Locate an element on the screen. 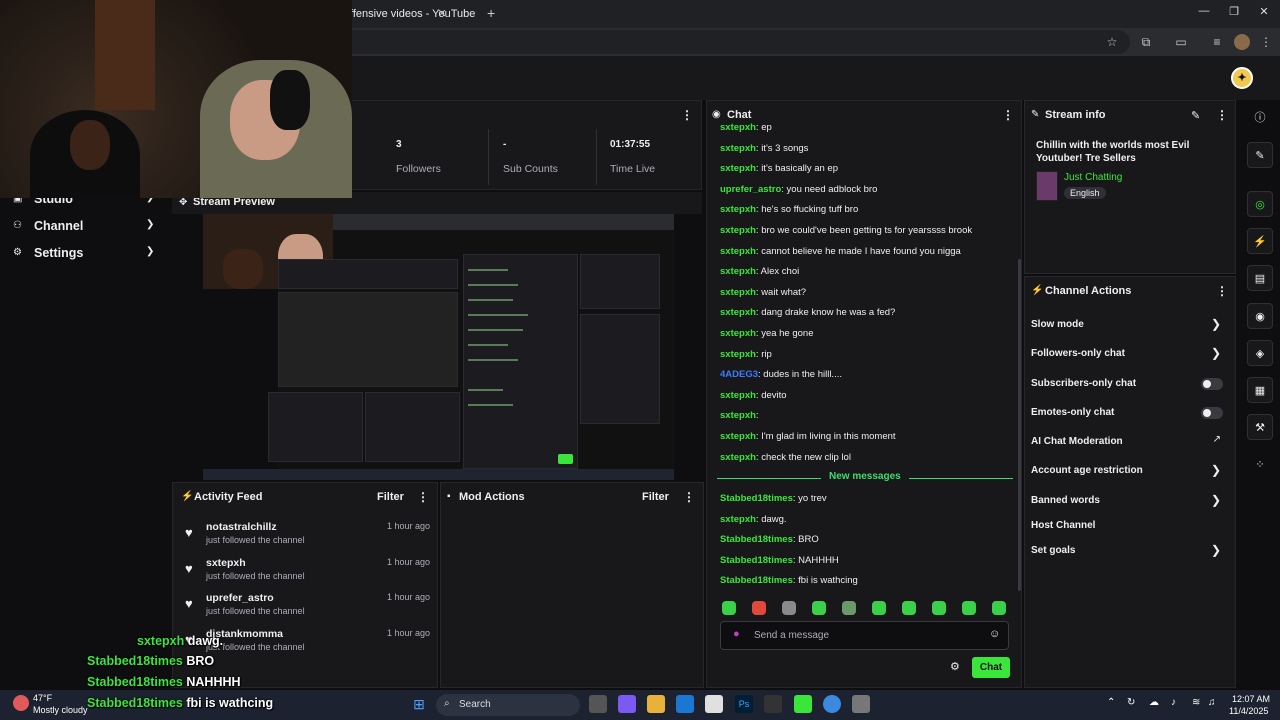 The image size is (1280, 720). taskbar-search: ⌕ Search is located at coordinates (508, 705).